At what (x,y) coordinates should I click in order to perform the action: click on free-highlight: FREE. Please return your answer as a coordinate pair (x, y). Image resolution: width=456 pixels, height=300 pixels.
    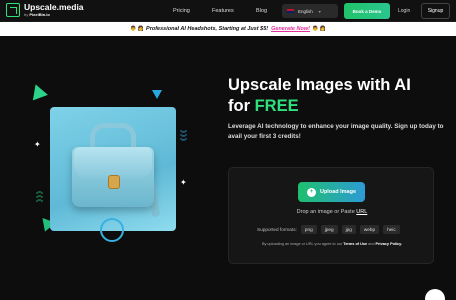
    Looking at the image, I should click on (276, 106).